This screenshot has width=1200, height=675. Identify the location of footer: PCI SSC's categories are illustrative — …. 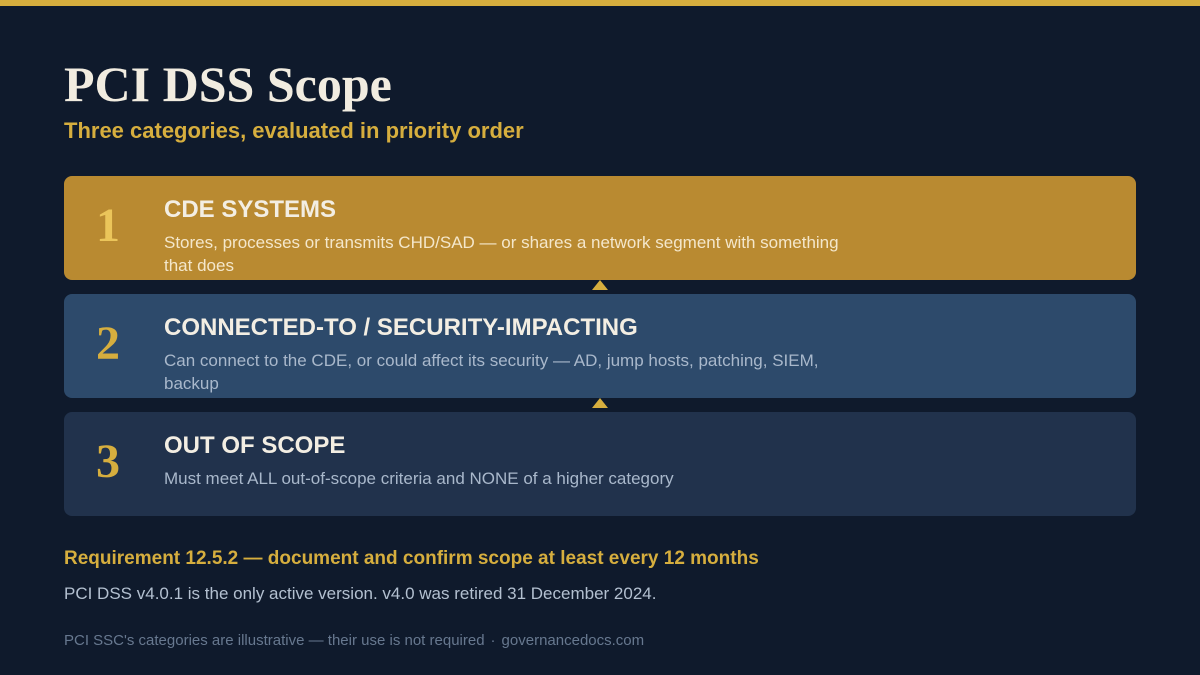
(354, 641).